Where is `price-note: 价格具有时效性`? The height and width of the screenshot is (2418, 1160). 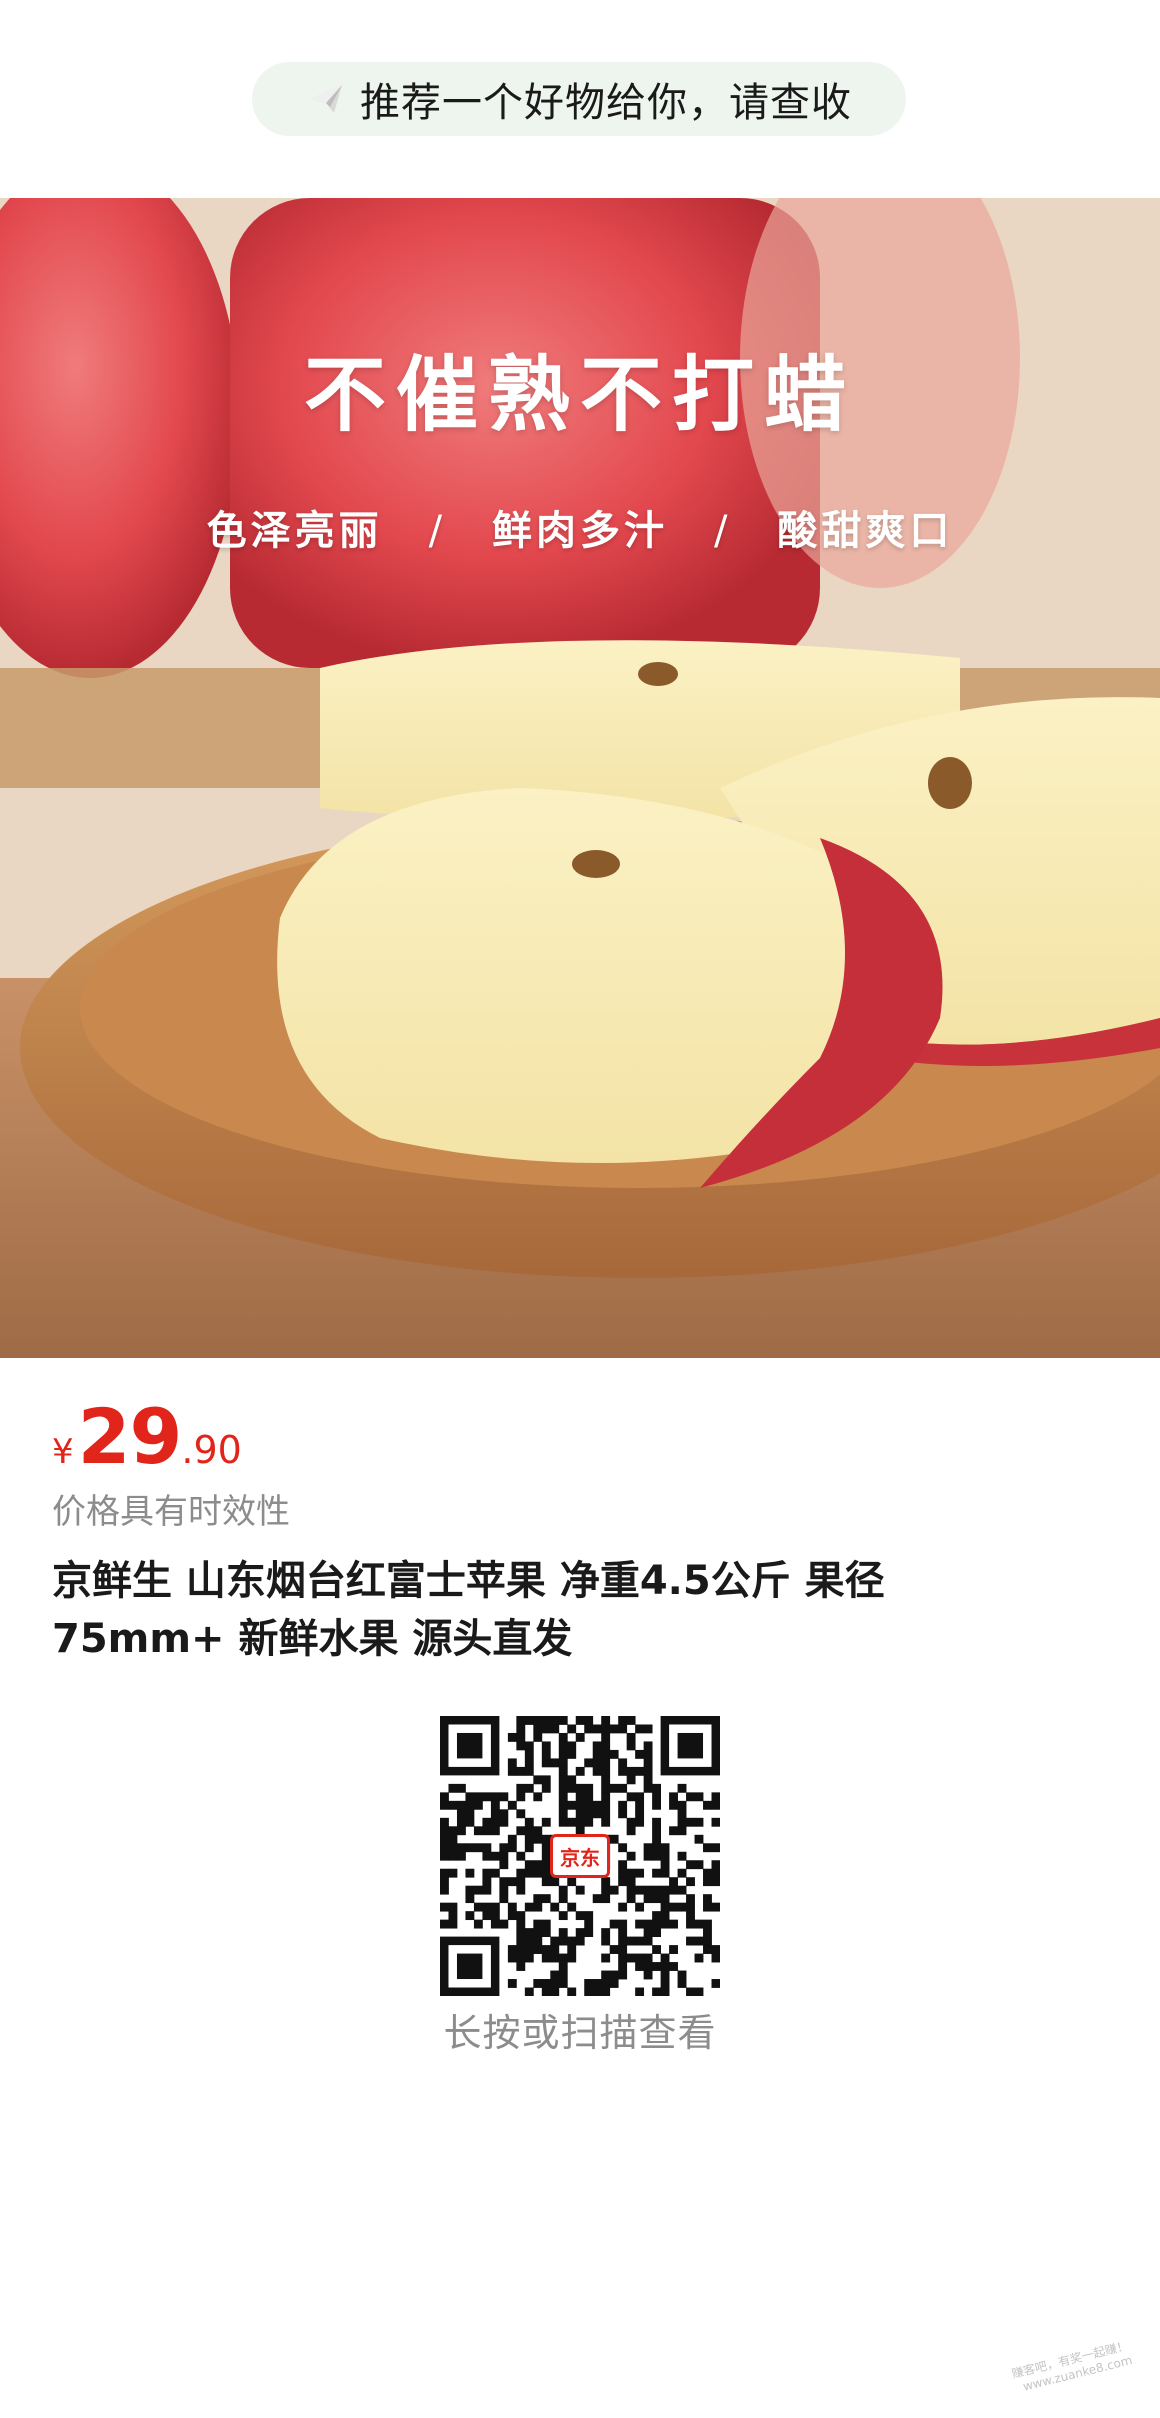 price-note: 价格具有时效性 is located at coordinates (171, 1512).